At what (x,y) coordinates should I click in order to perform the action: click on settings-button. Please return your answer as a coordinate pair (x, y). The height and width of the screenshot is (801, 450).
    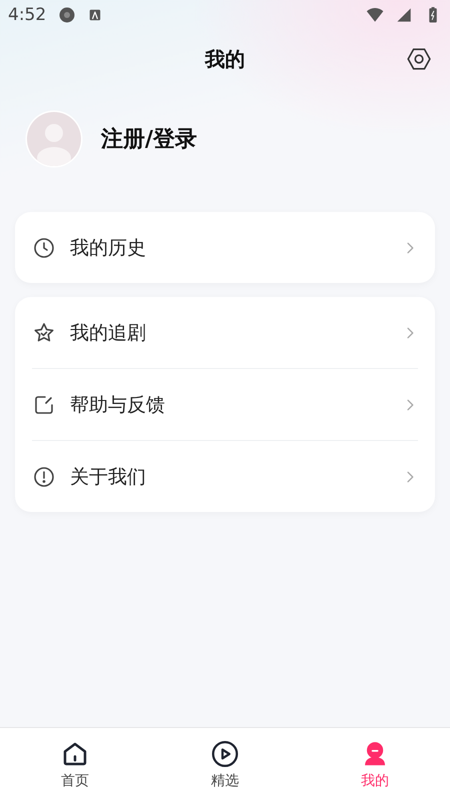
    Looking at the image, I should click on (419, 59).